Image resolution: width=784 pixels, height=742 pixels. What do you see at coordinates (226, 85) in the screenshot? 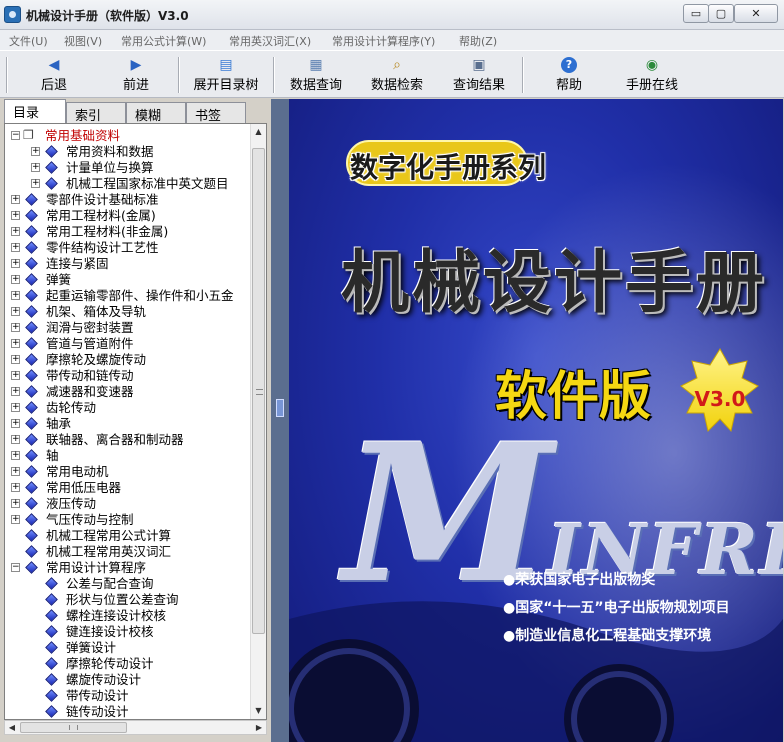
I see `expand-tree-label: 展开目录树` at bounding box center [226, 85].